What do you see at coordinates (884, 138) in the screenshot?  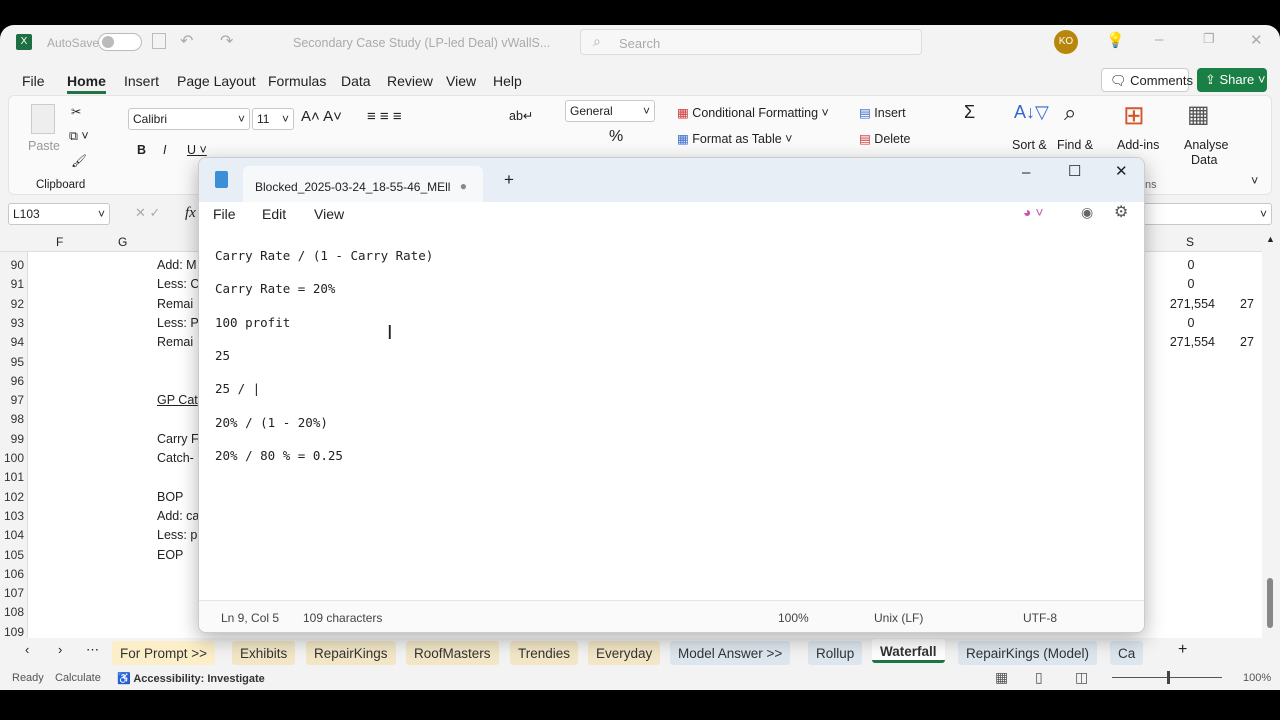 I see `delete-cells-button: ▤ Delete` at bounding box center [884, 138].